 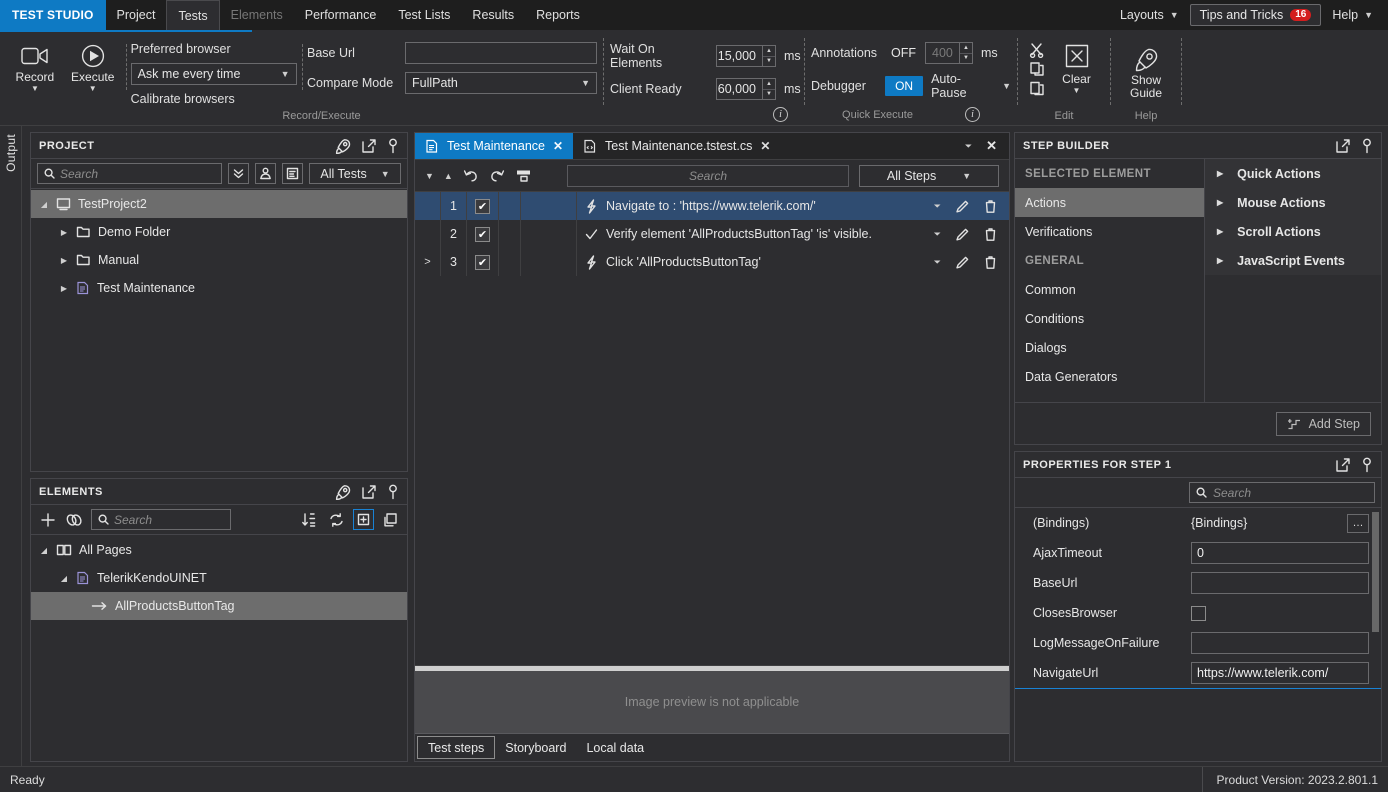 What do you see at coordinates (363, 519) in the screenshot?
I see `add-page-icon` at bounding box center [363, 519].